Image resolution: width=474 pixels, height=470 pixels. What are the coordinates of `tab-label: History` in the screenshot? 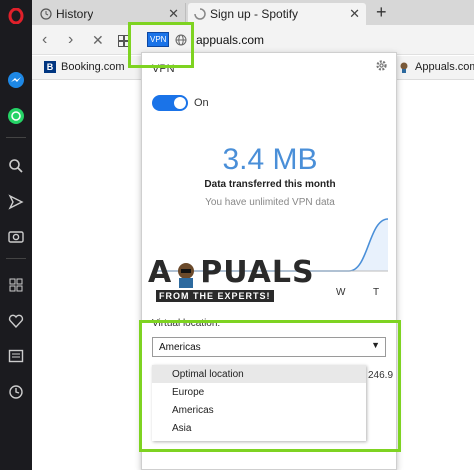 It's located at (75, 14).